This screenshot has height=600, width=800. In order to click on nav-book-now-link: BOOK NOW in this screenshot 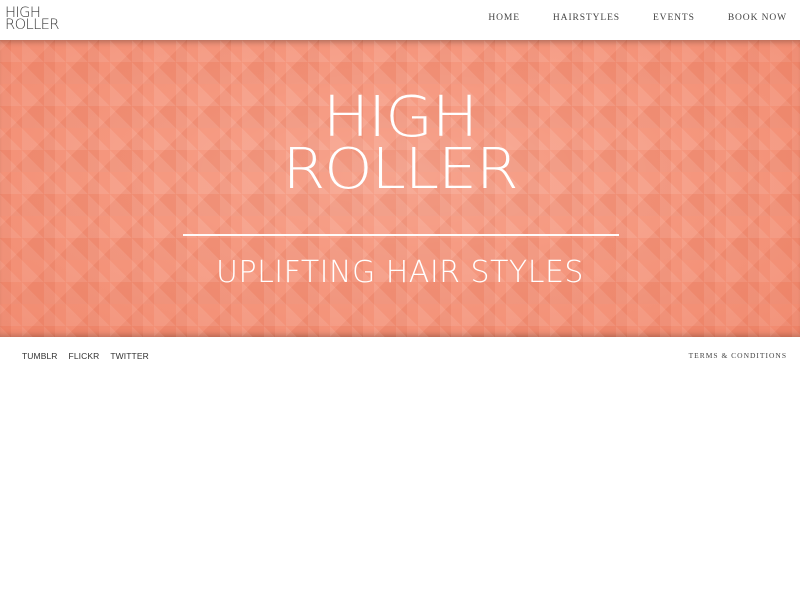, I will do `click(757, 20)`.